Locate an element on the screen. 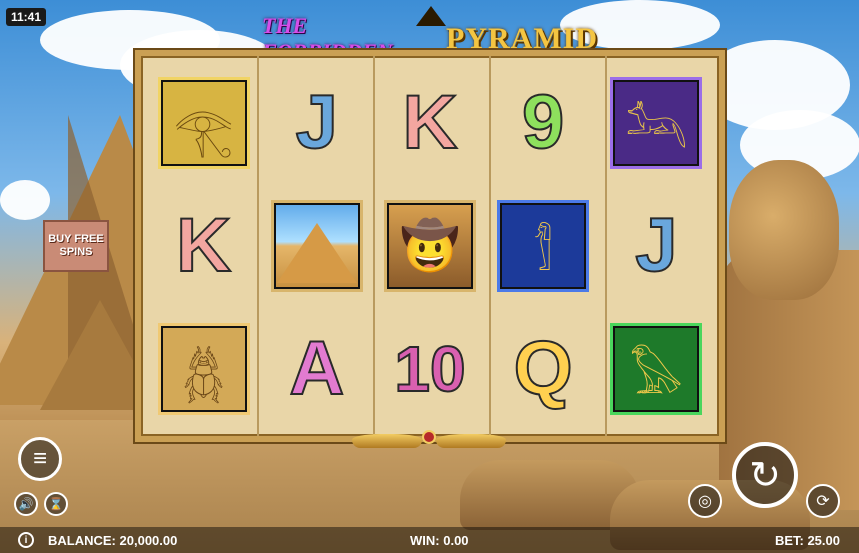  menu-icon: ≡ is located at coordinates (40, 459).